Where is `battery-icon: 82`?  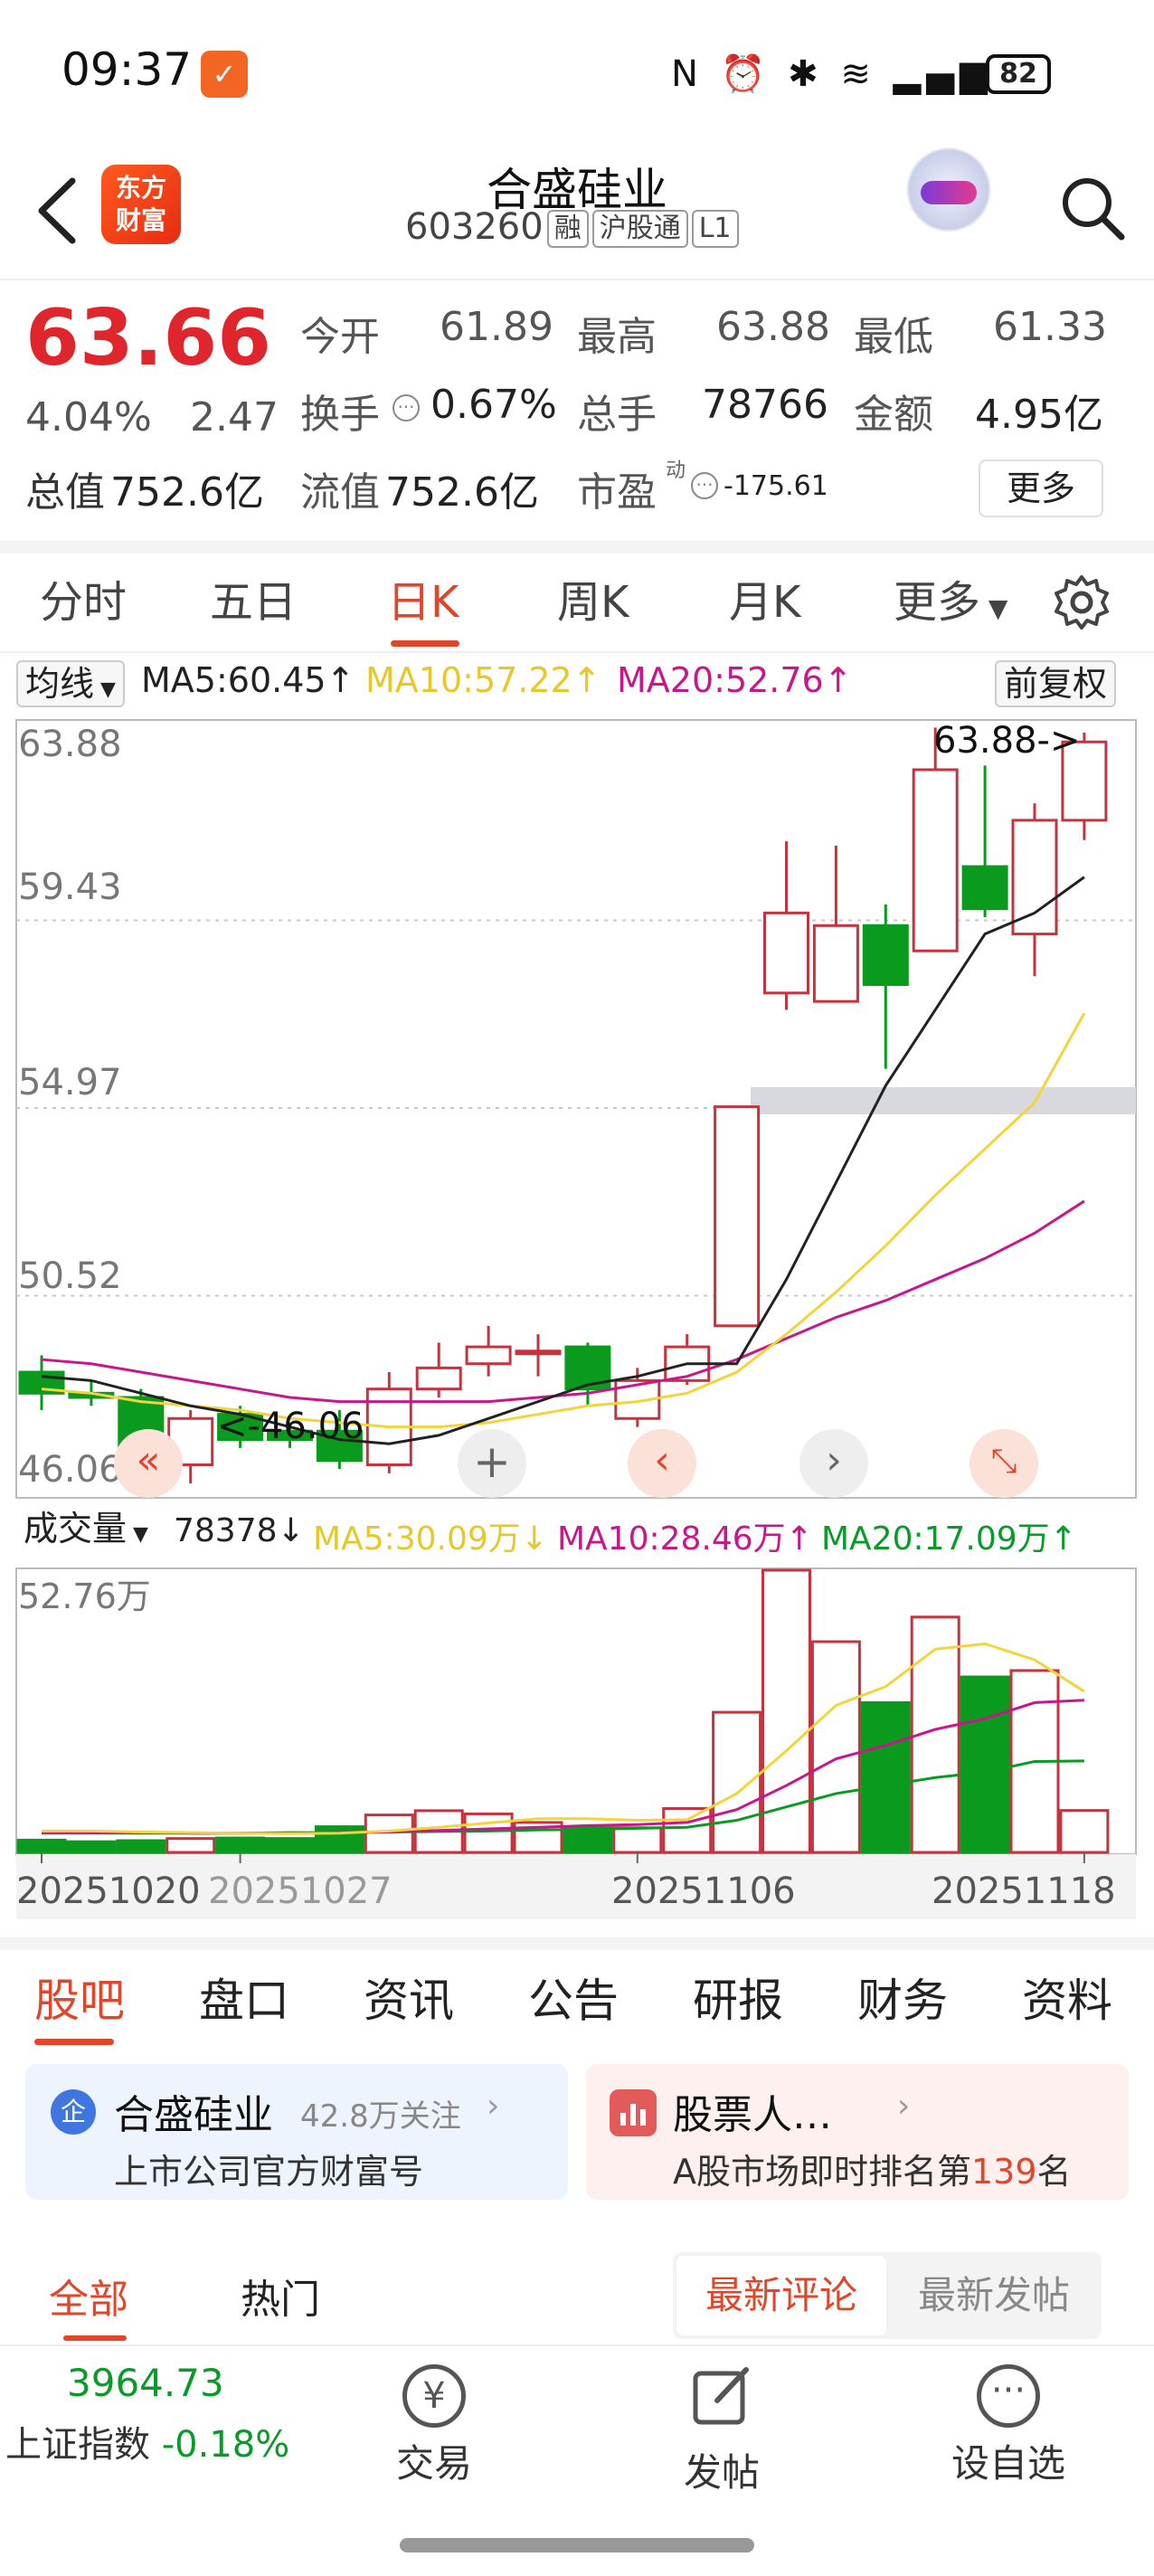
battery-icon: 82 is located at coordinates (1018, 74).